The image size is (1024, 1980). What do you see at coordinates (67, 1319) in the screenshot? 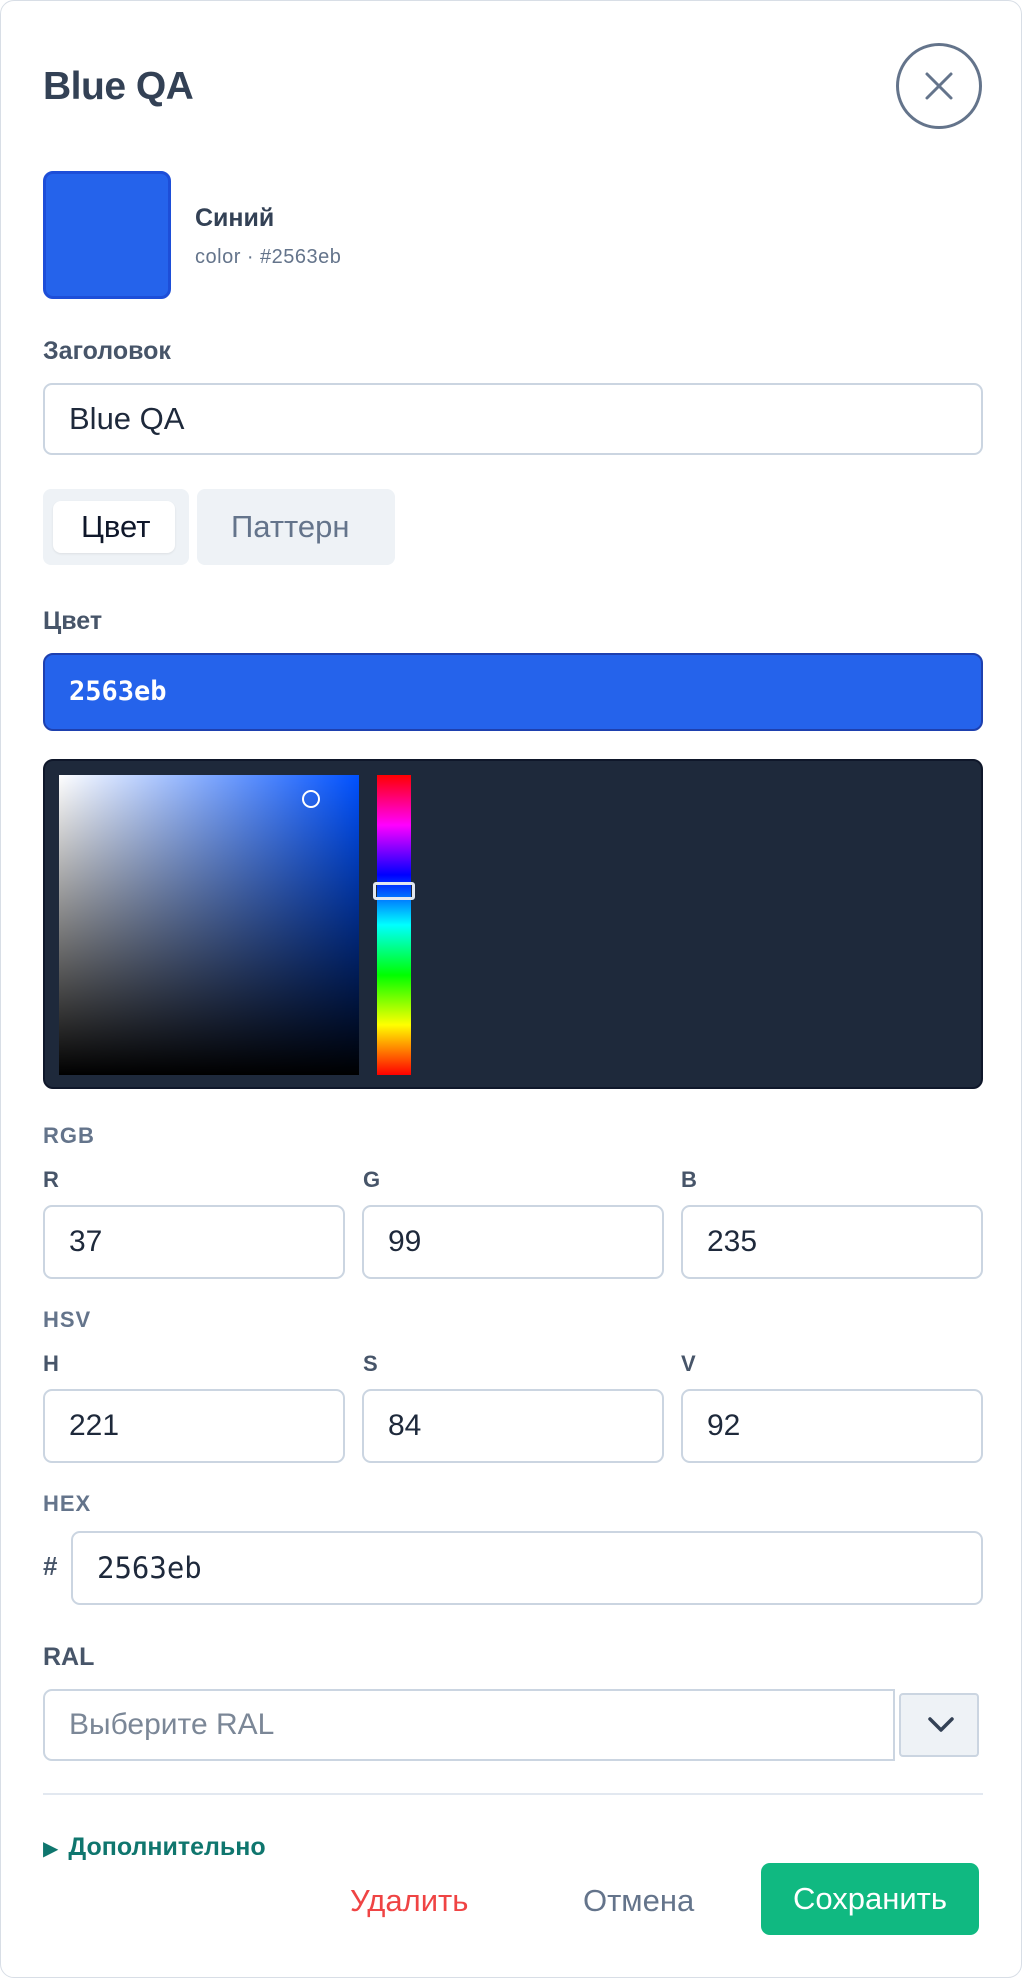
I see `hsv-section-label: HSV` at bounding box center [67, 1319].